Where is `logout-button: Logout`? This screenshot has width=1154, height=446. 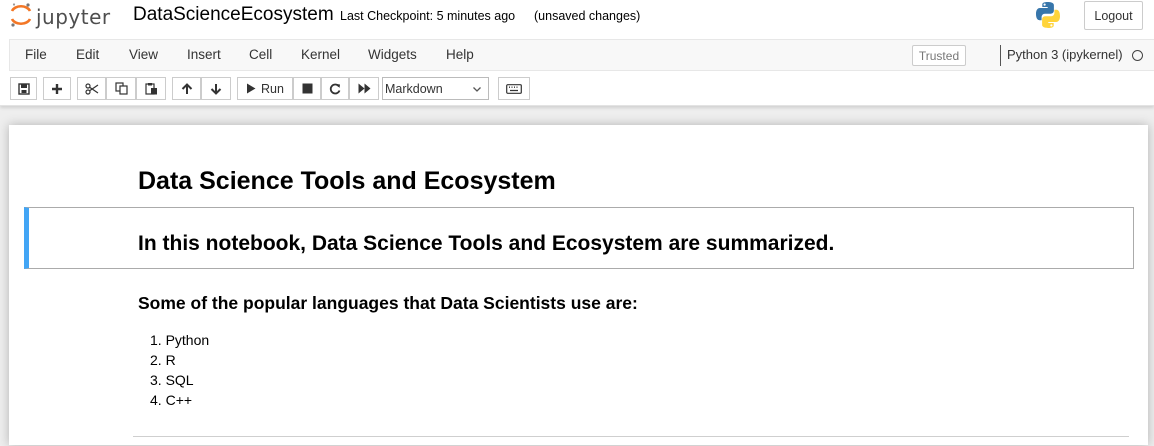 logout-button: Logout is located at coordinates (1113, 15).